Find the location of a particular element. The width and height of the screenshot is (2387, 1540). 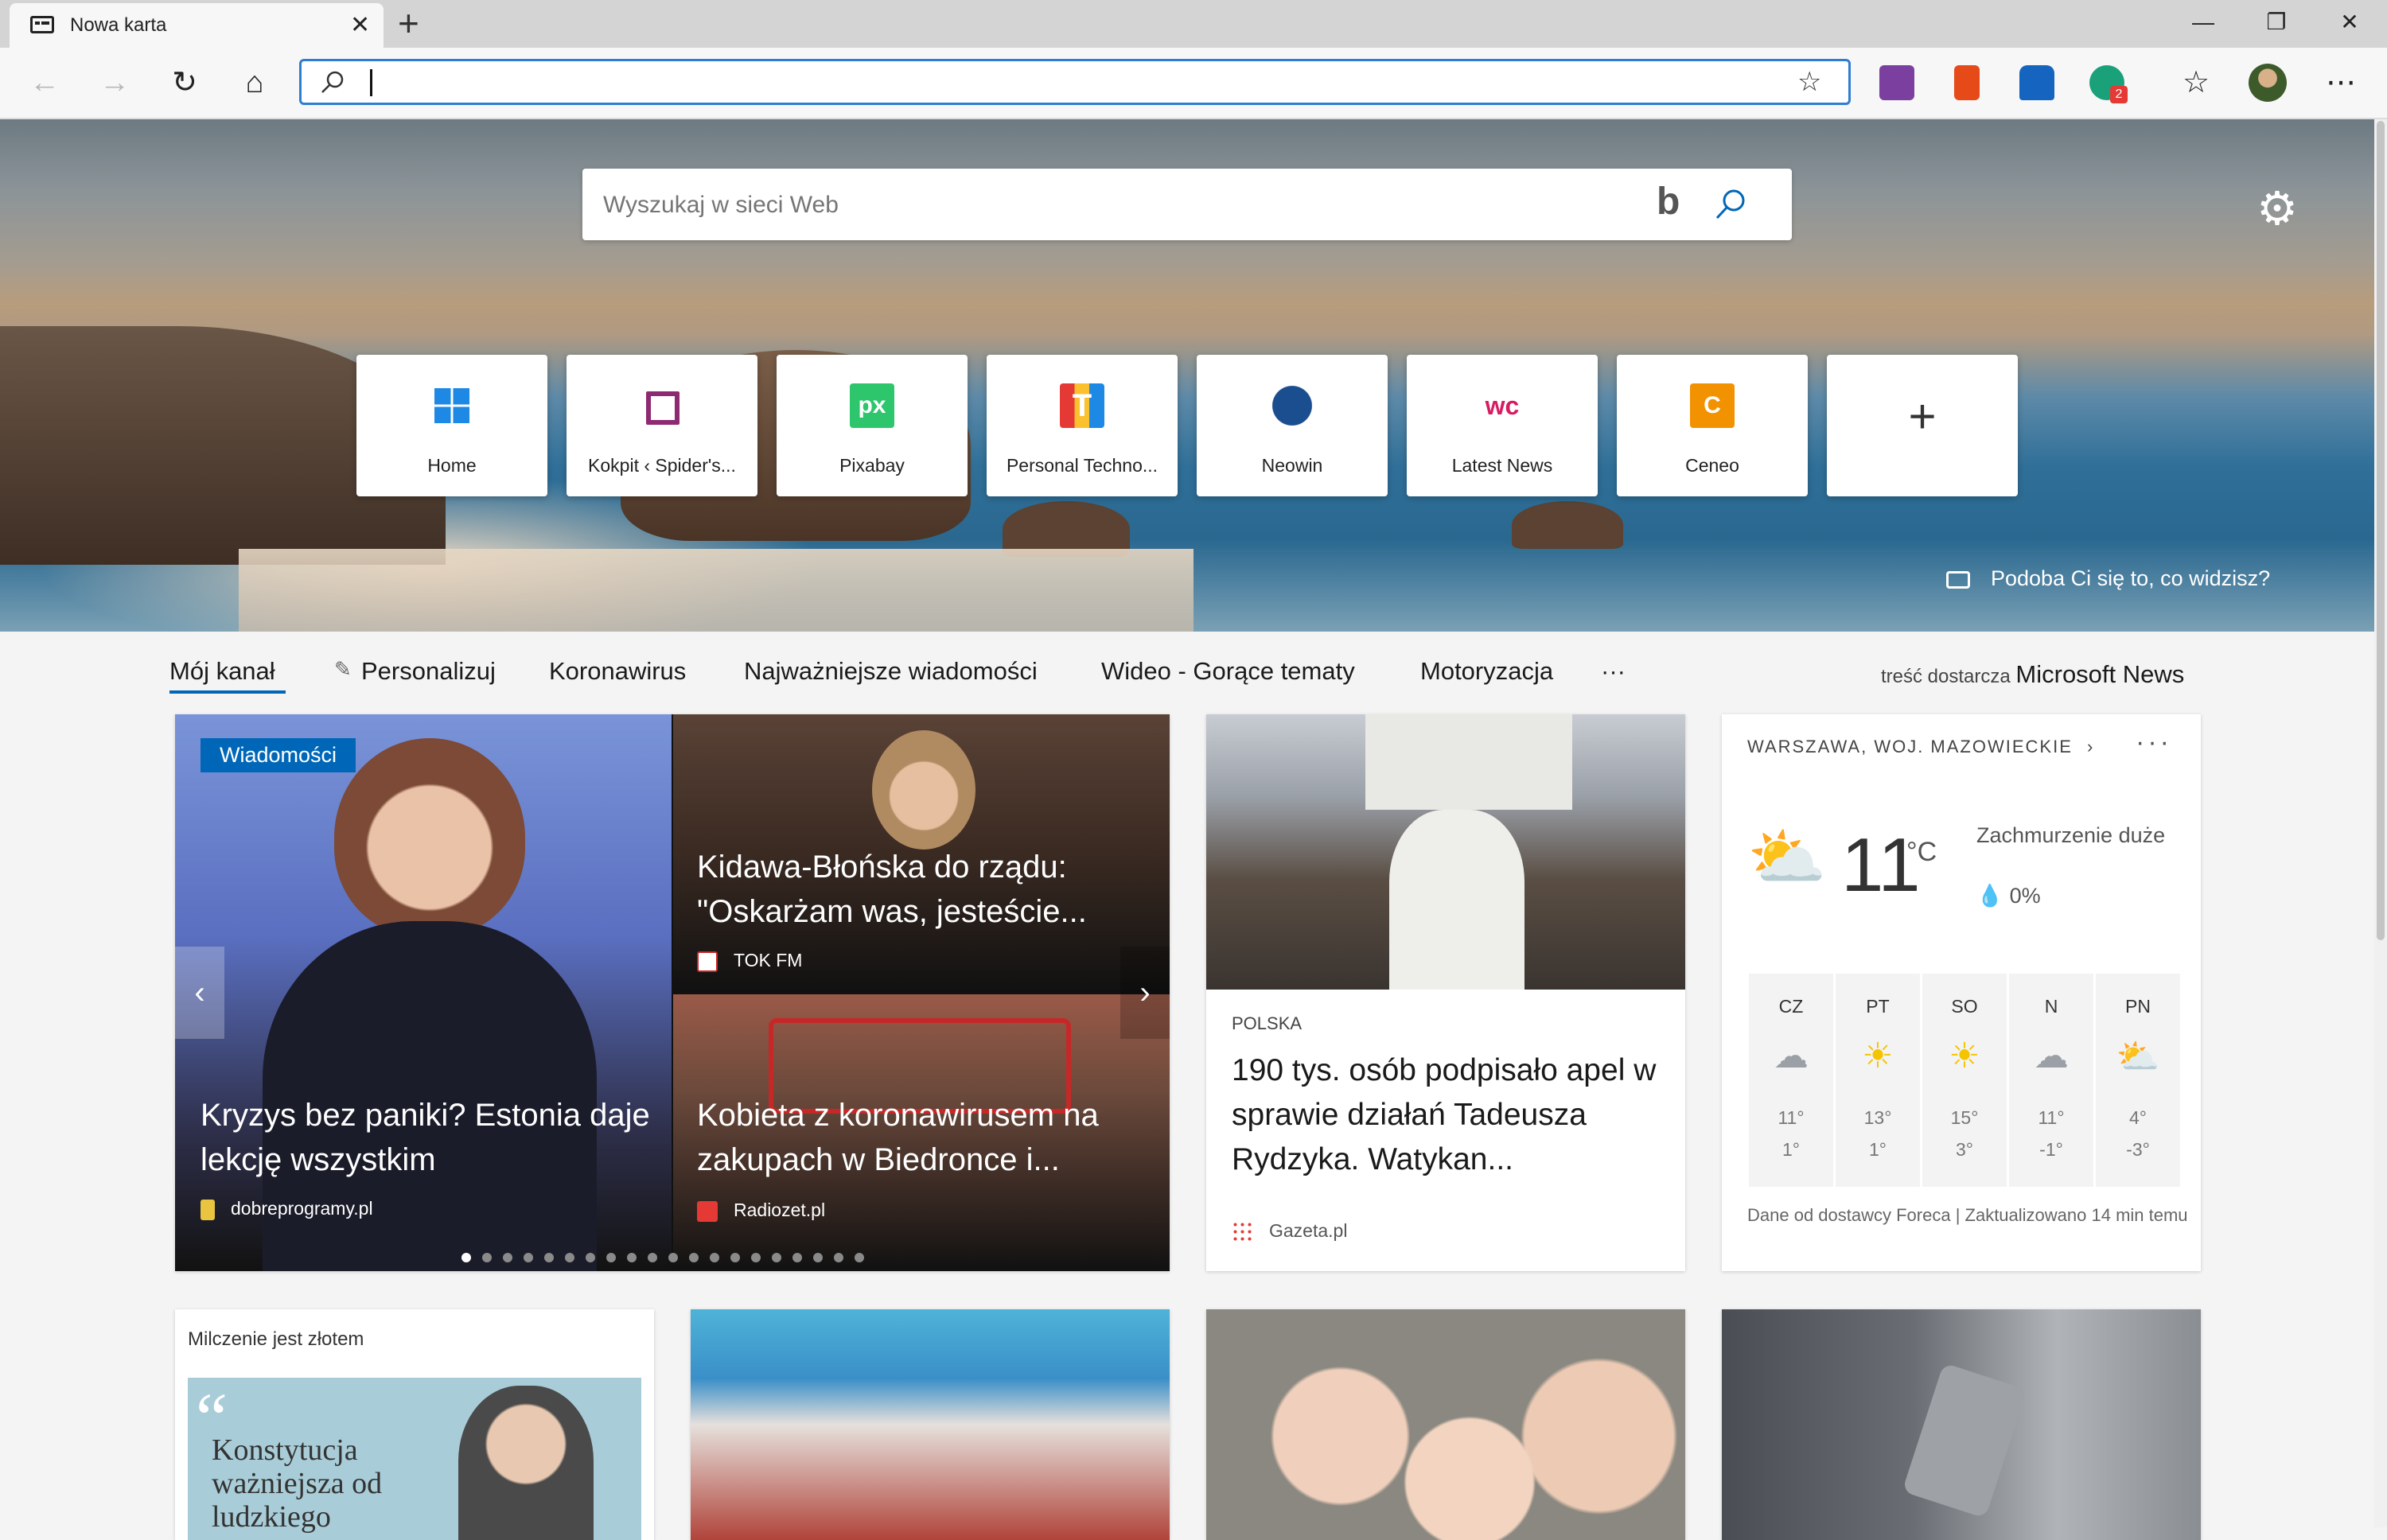

home-icon: ⌂ is located at coordinates (255, 83).